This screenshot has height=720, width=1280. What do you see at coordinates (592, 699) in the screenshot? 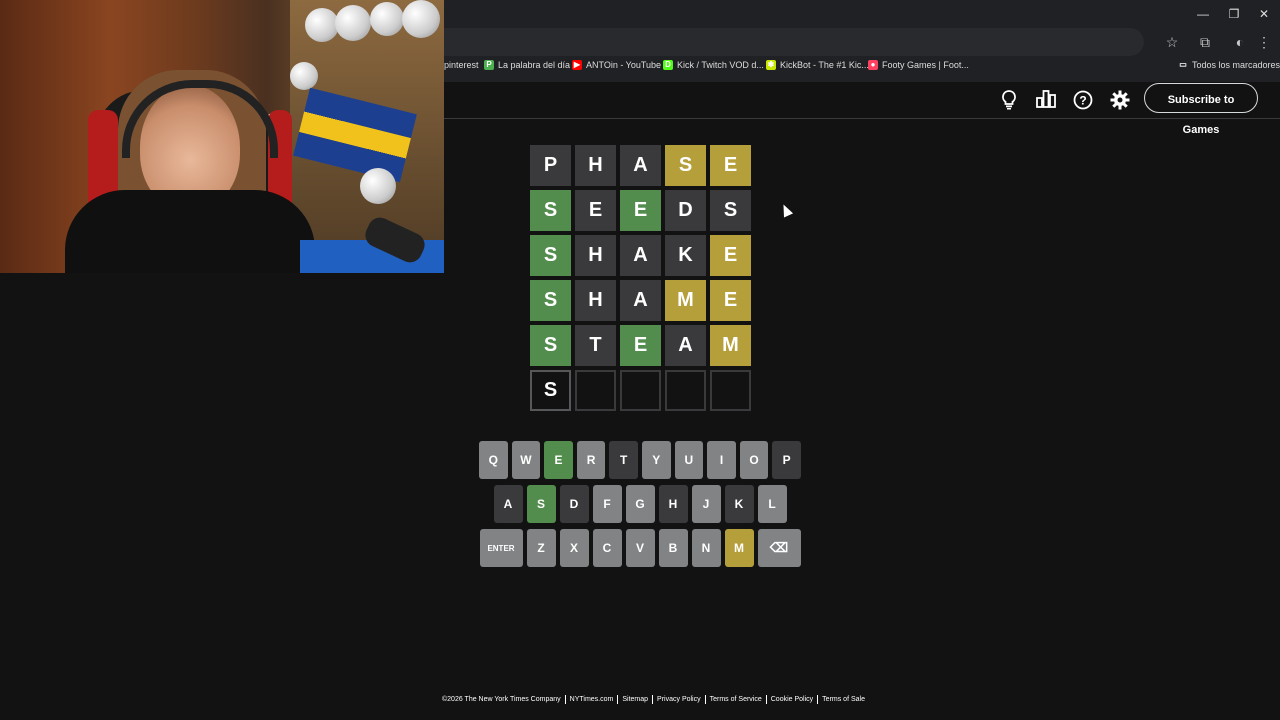
I see `footer-link: NYTimes.com` at bounding box center [592, 699].